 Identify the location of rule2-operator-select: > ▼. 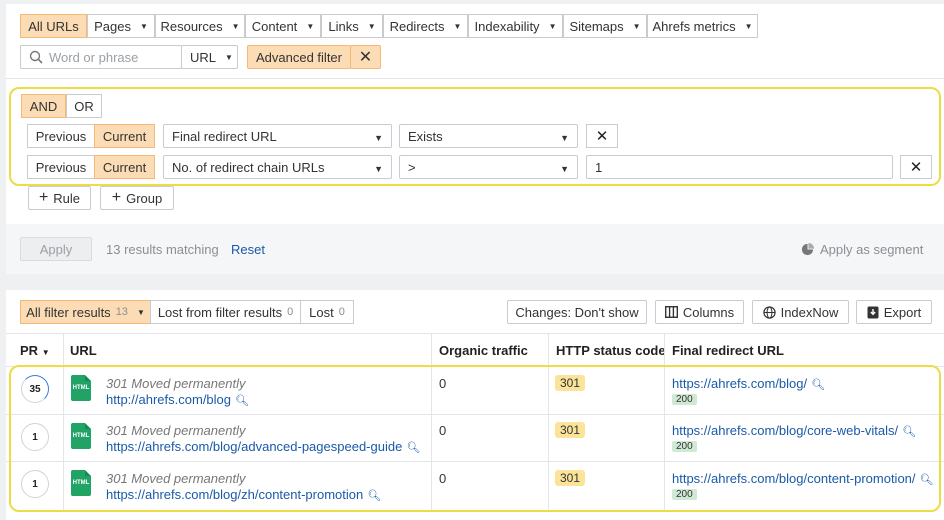
(488, 167).